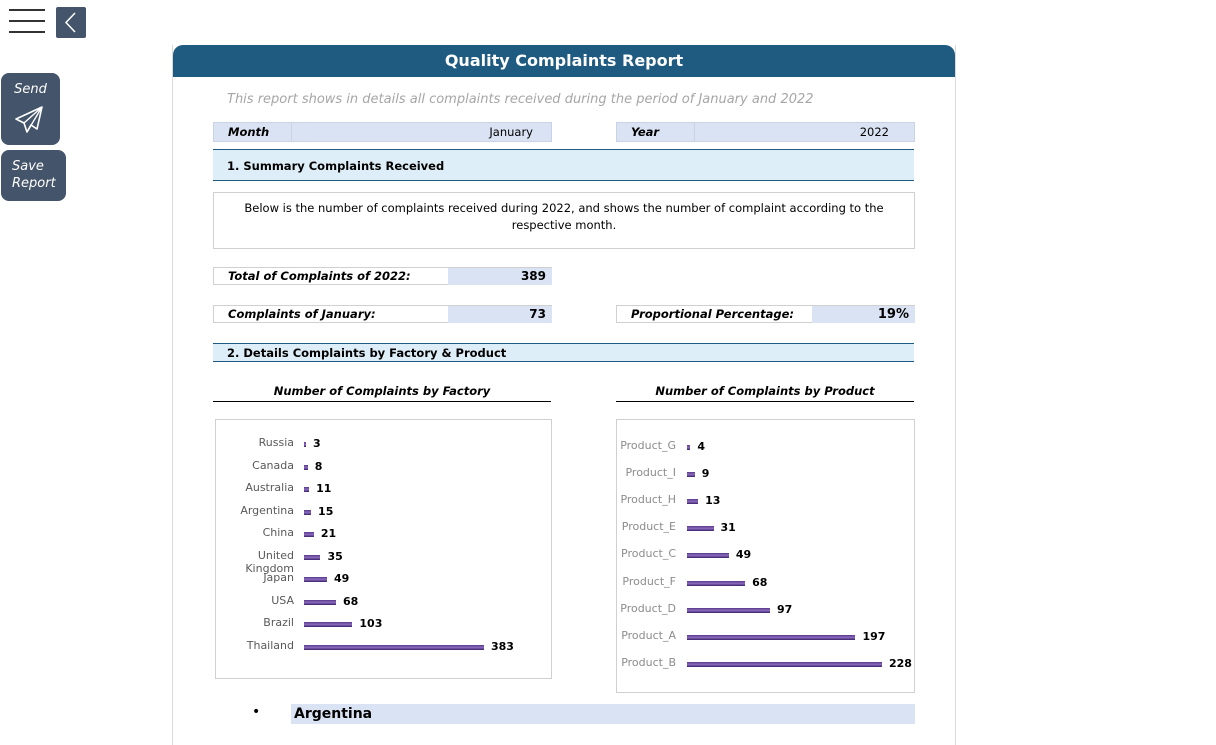 The width and height of the screenshot is (1216, 745). What do you see at coordinates (500, 314) in the screenshot?
I see `month-complaints-value: 73` at bounding box center [500, 314].